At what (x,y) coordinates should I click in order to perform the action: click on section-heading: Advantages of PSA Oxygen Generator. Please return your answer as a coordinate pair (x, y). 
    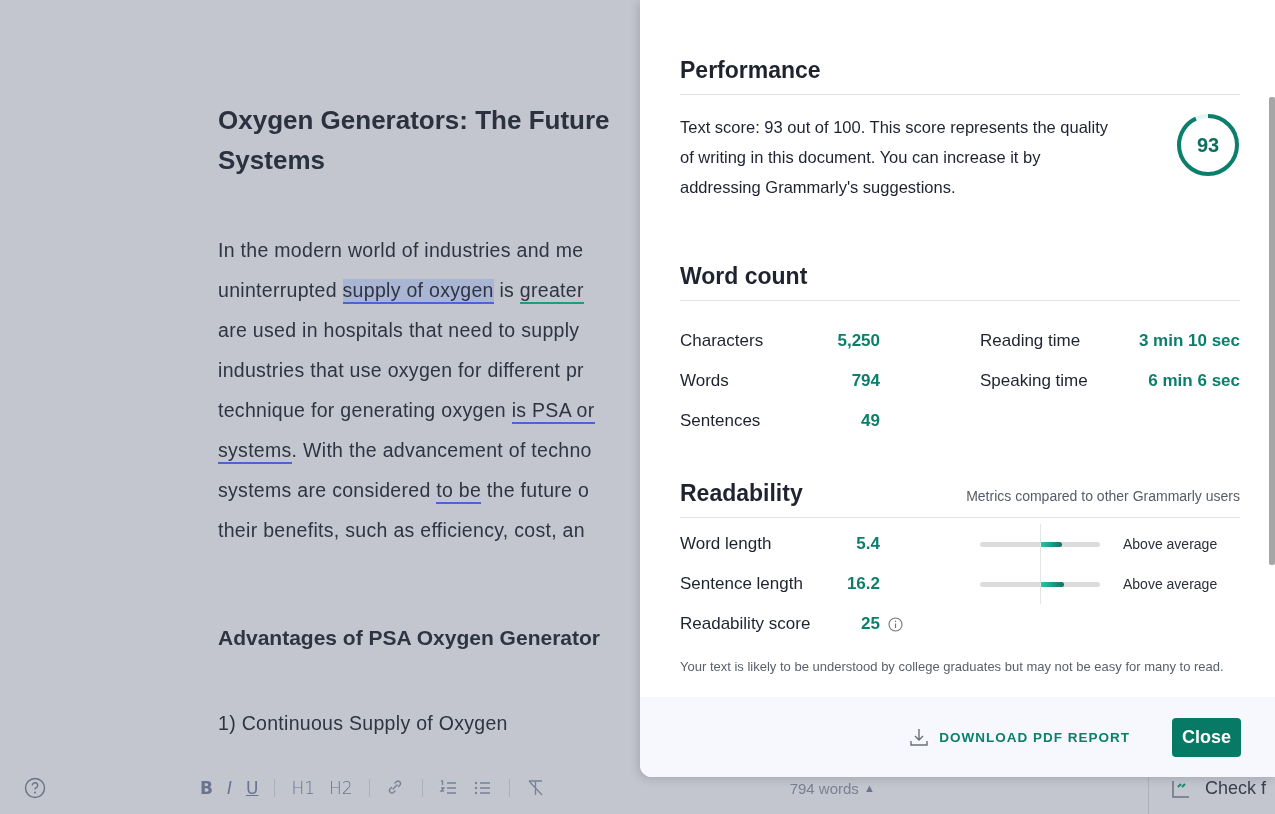
    Looking at the image, I should click on (409, 638).